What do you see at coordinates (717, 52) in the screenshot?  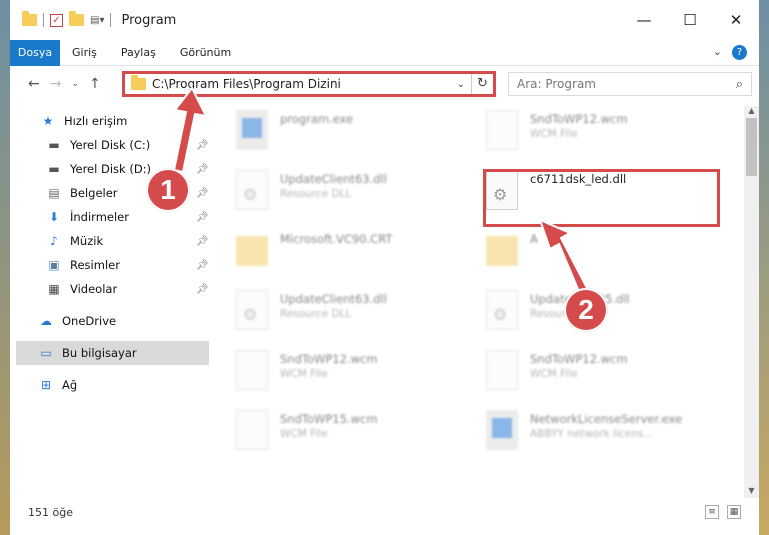 I see `expand-ribbon-icon: ⌄` at bounding box center [717, 52].